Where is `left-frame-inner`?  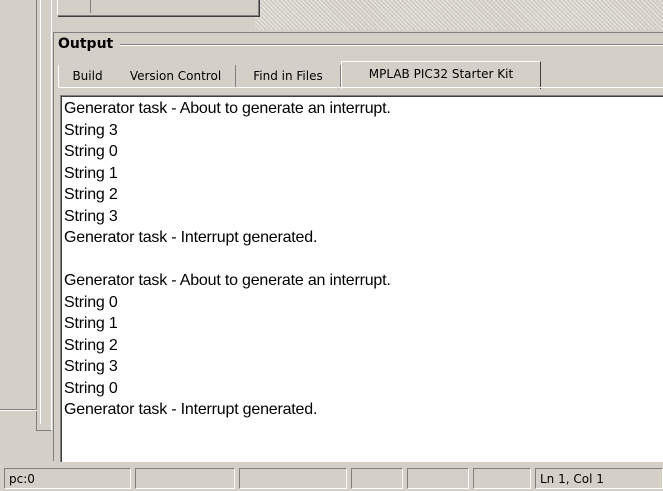
left-frame-inner is located at coordinates (42, 212).